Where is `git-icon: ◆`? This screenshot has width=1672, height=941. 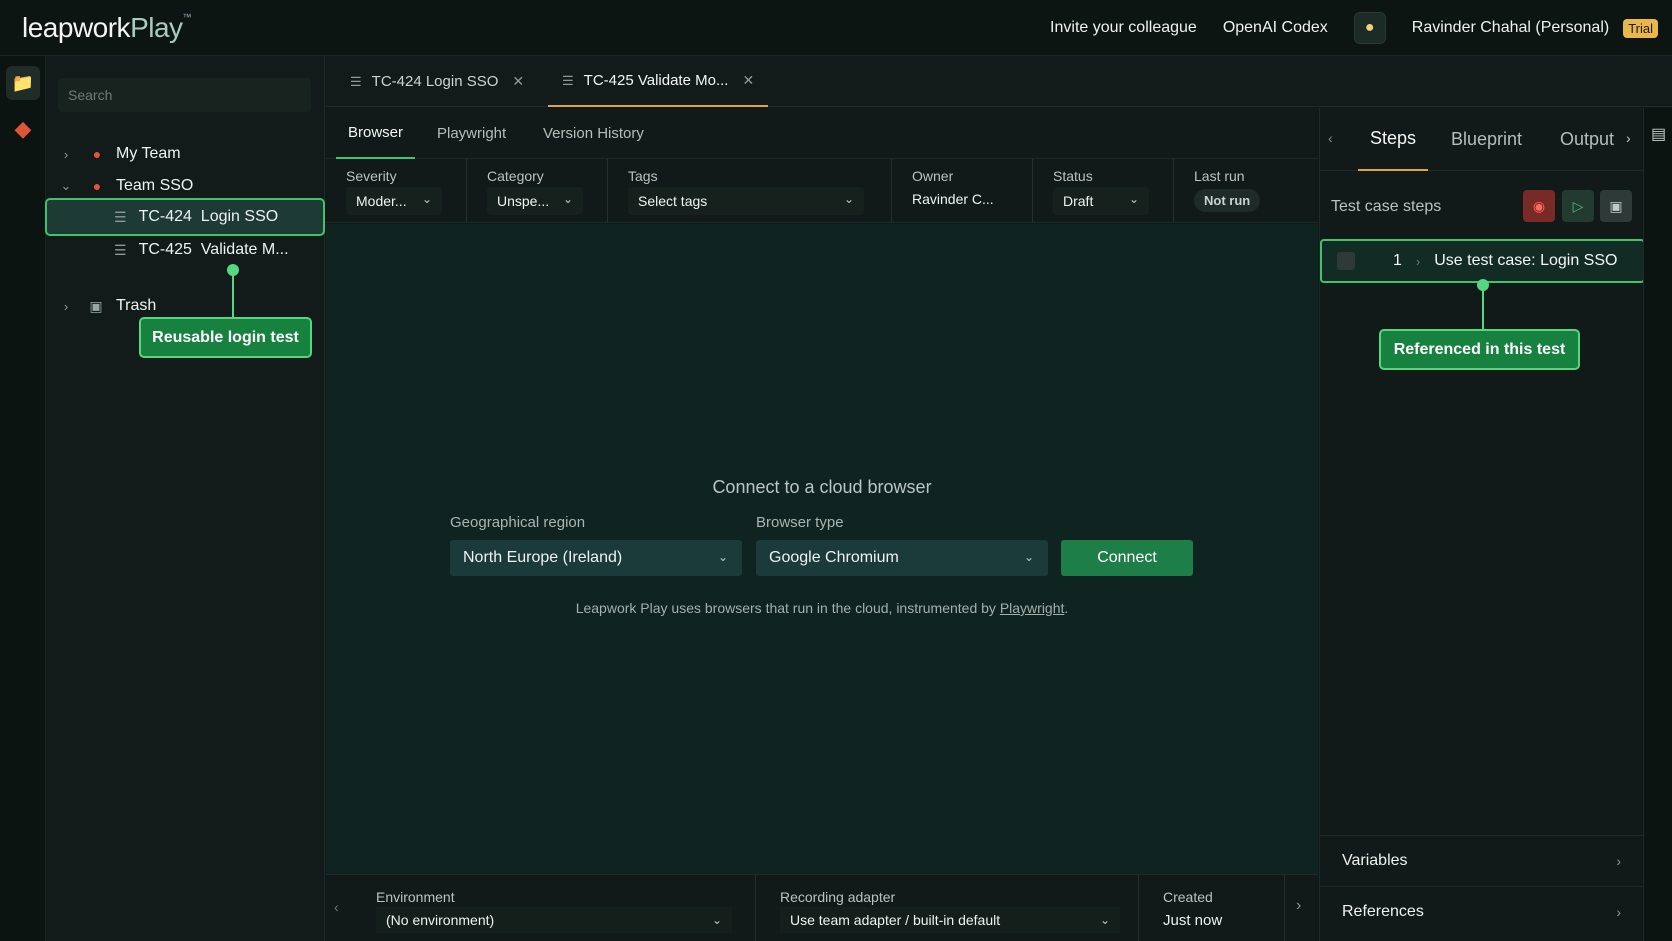
git-icon: ◆ is located at coordinates (23, 129).